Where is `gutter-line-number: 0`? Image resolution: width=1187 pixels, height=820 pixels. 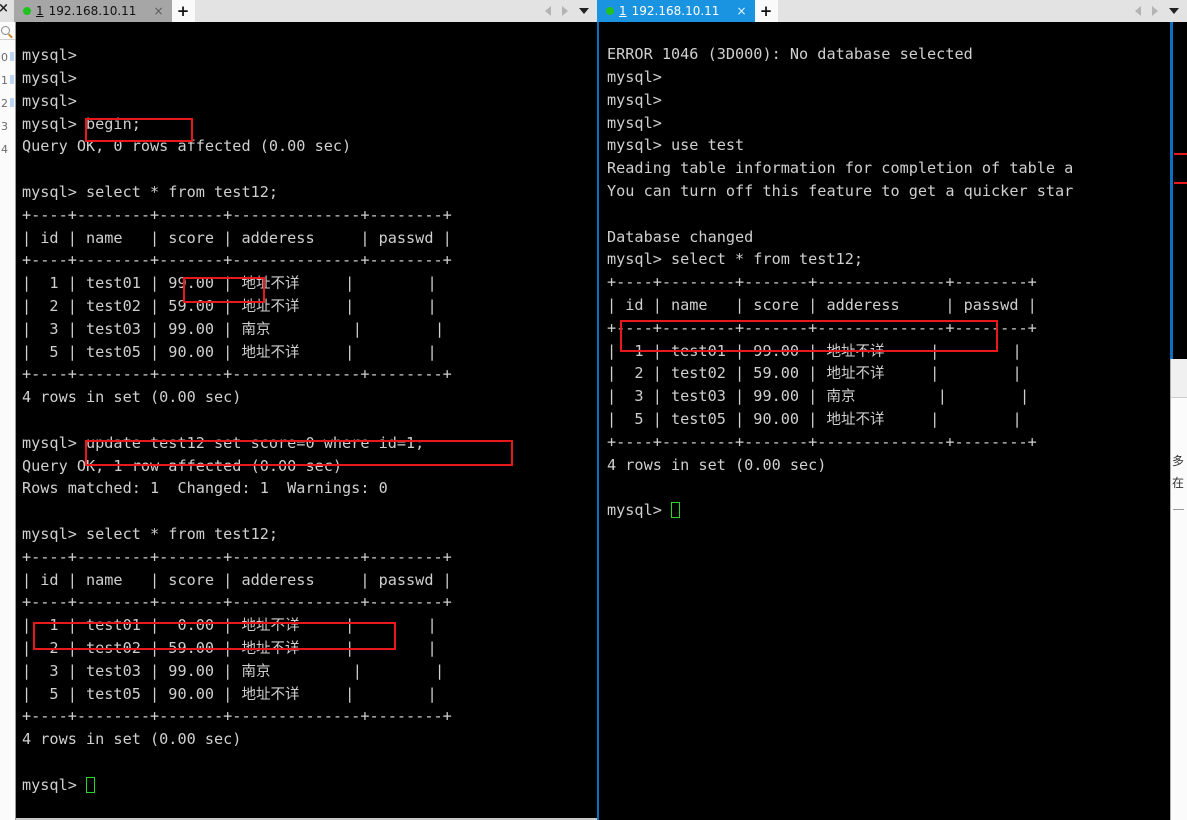
gutter-line-number: 0 is located at coordinates (4, 57).